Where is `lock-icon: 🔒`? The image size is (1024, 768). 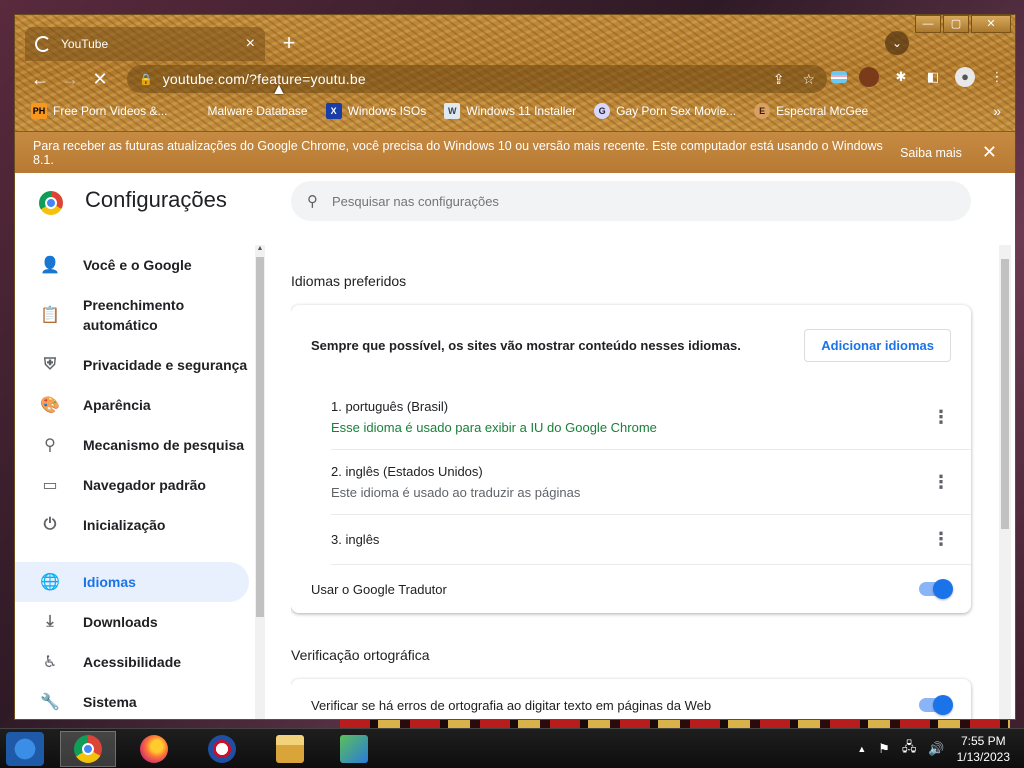 lock-icon: 🔒 is located at coordinates (146, 79).